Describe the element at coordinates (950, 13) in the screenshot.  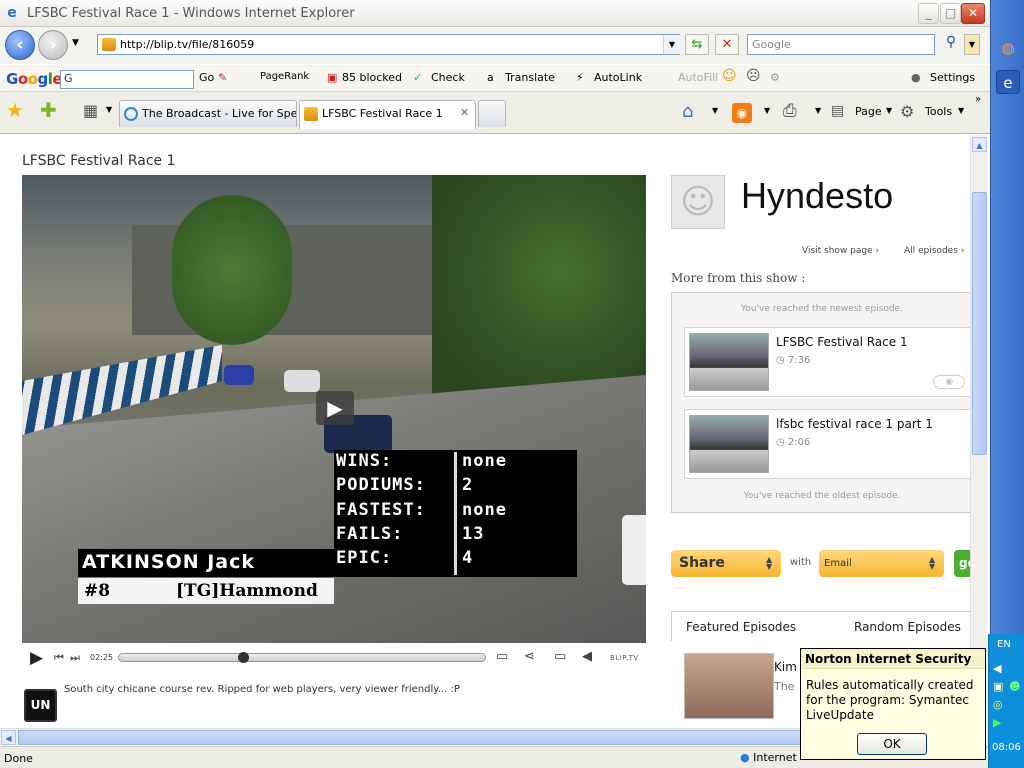
I see `maximize-button: □` at that location.